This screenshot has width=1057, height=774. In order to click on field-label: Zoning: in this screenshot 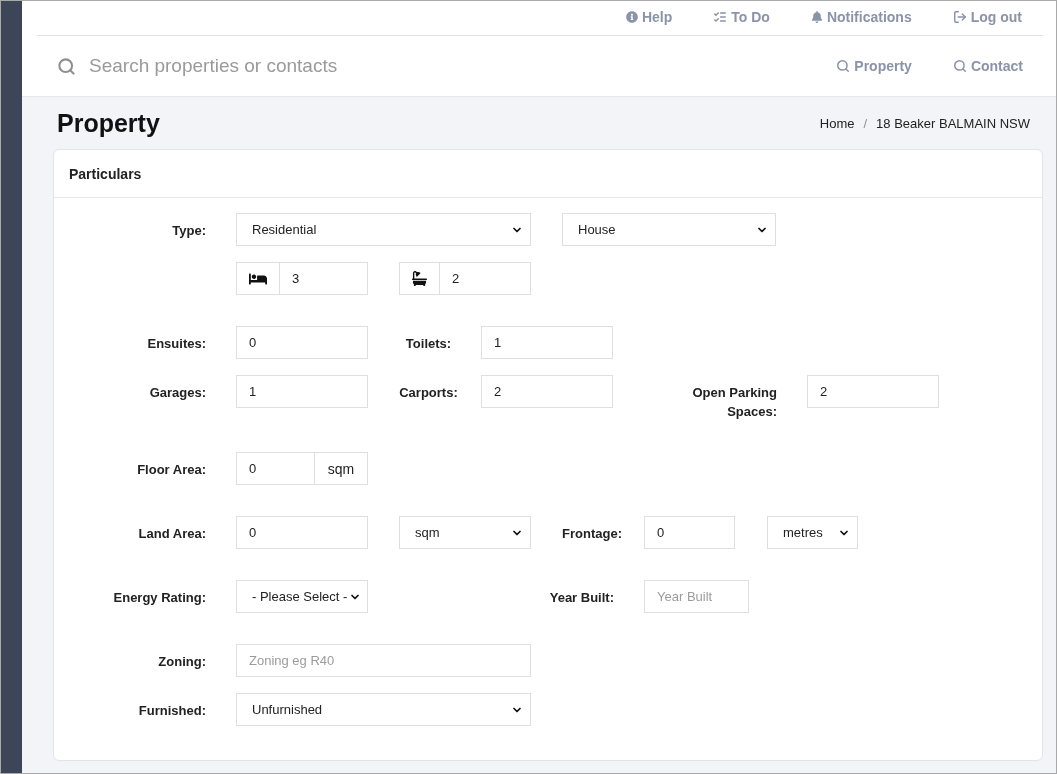, I will do `click(182, 661)`.